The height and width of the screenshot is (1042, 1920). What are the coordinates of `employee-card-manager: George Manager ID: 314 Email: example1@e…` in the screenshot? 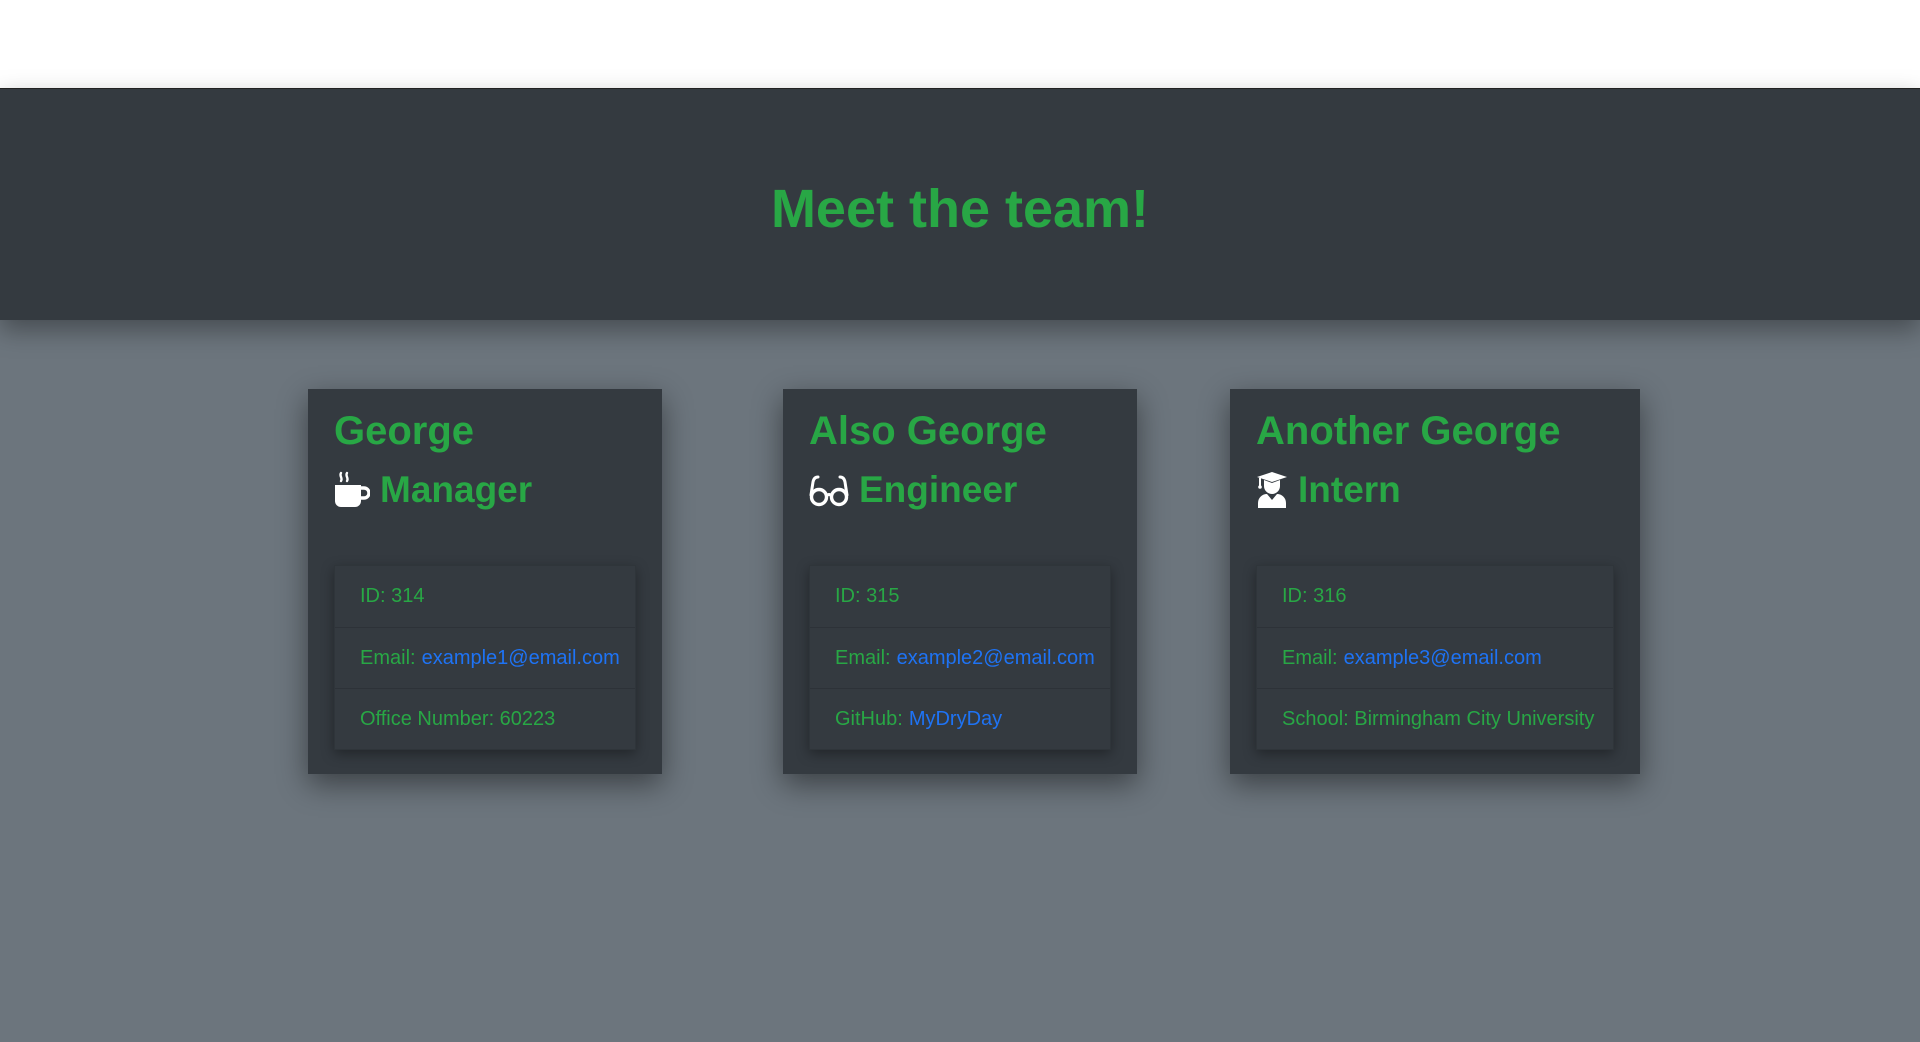 It's located at (485, 581).